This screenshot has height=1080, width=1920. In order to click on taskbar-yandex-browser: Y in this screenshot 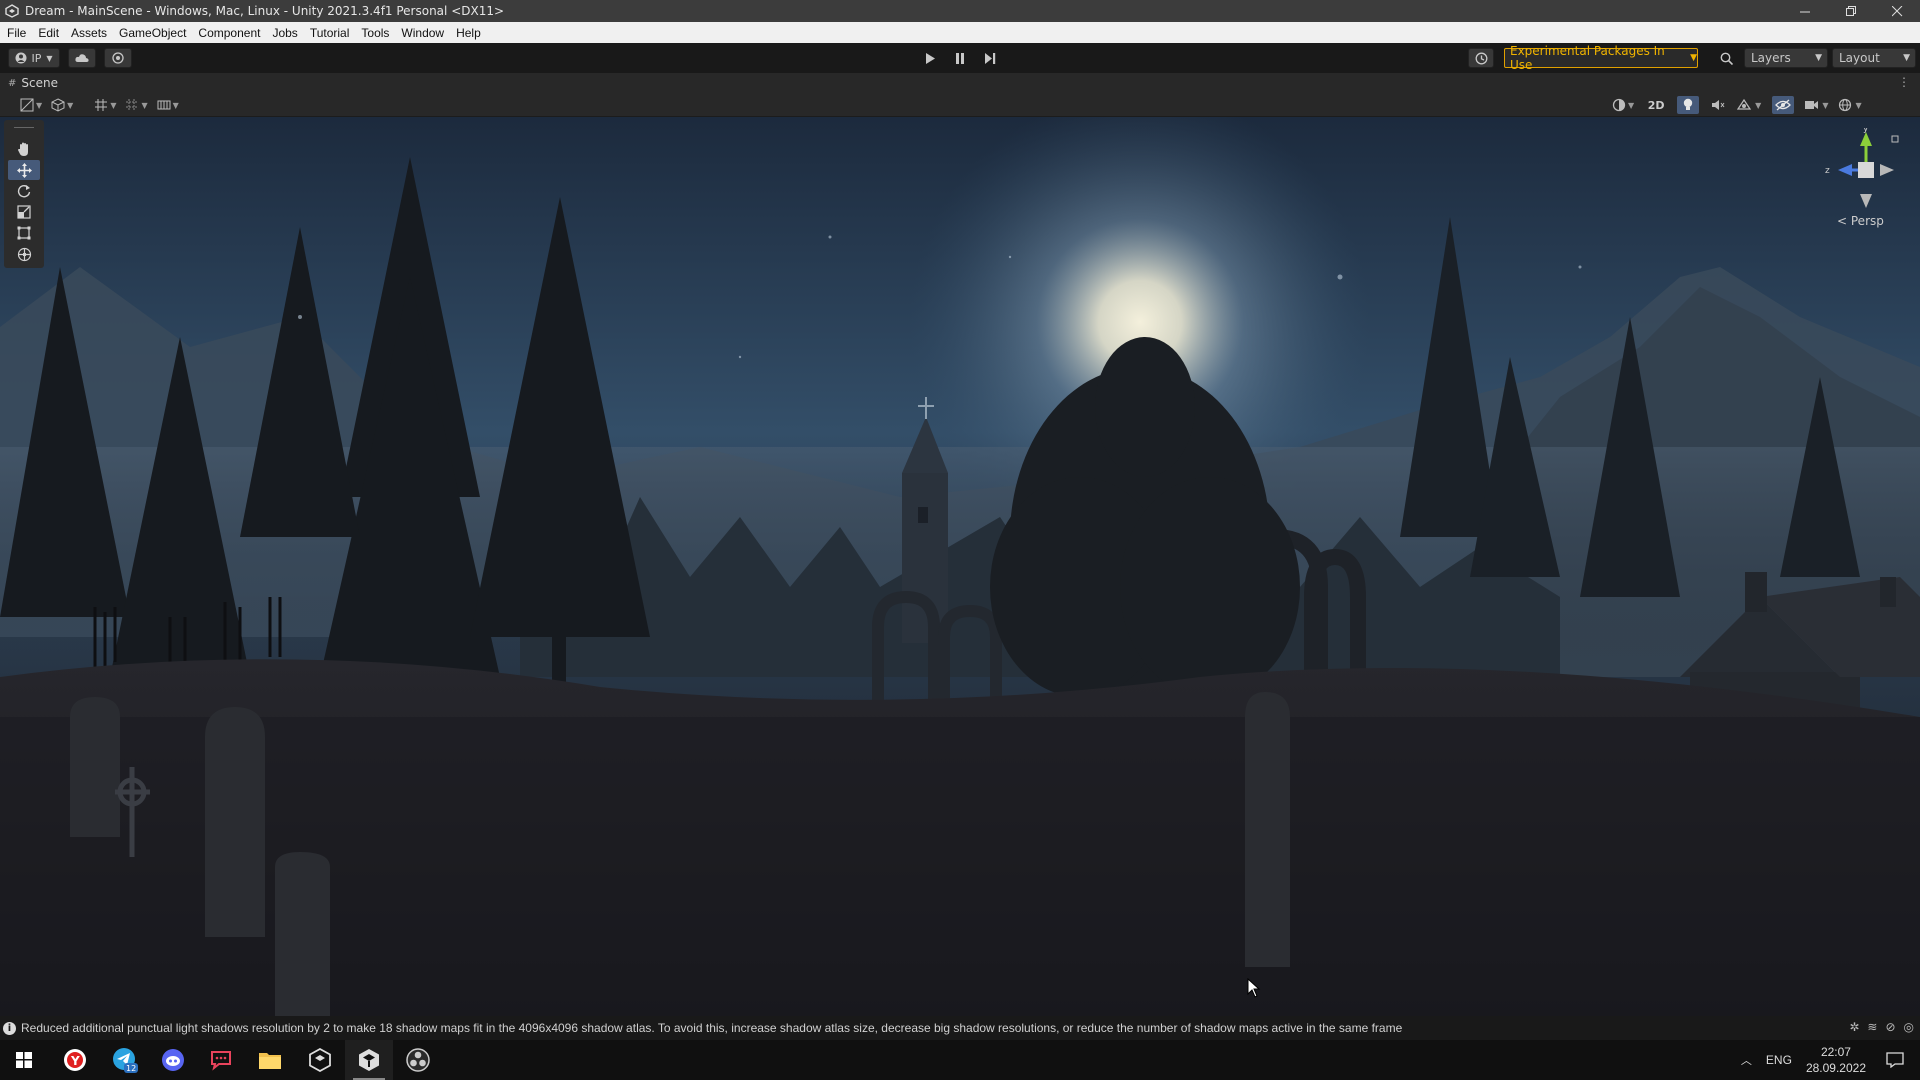, I will do `click(75, 1060)`.